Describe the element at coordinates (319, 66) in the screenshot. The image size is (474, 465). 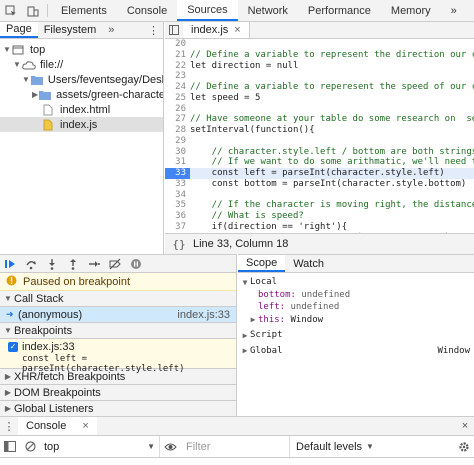
I see `code-line: 22 let direction = null` at that location.